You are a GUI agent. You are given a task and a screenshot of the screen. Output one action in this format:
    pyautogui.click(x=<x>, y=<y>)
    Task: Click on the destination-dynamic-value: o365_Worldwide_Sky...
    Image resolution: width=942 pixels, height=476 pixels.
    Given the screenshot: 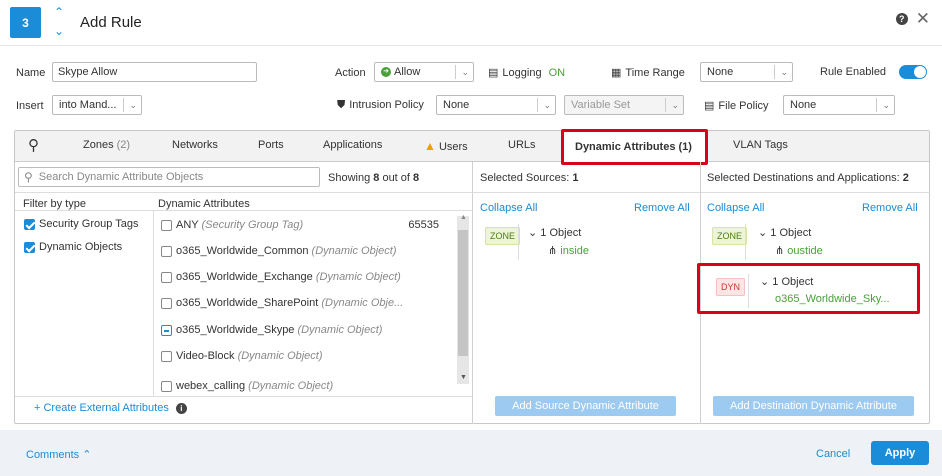 What is the action you would take?
    pyautogui.click(x=832, y=299)
    